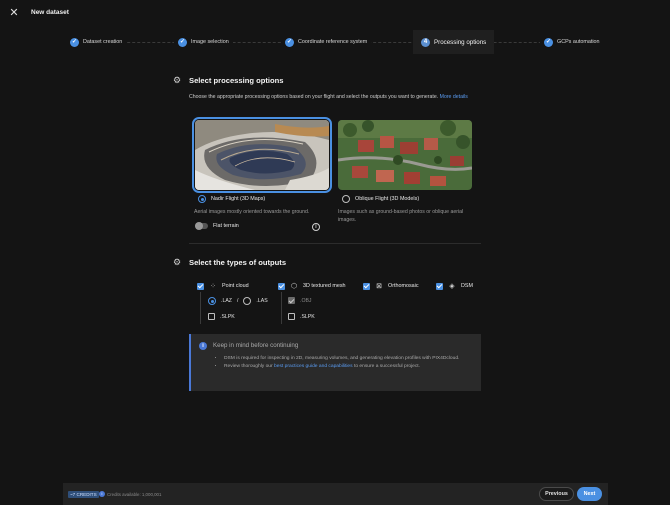 The height and width of the screenshot is (505, 670). What do you see at coordinates (294, 286) in the screenshot?
I see `mesh-icon: ⬡` at bounding box center [294, 286].